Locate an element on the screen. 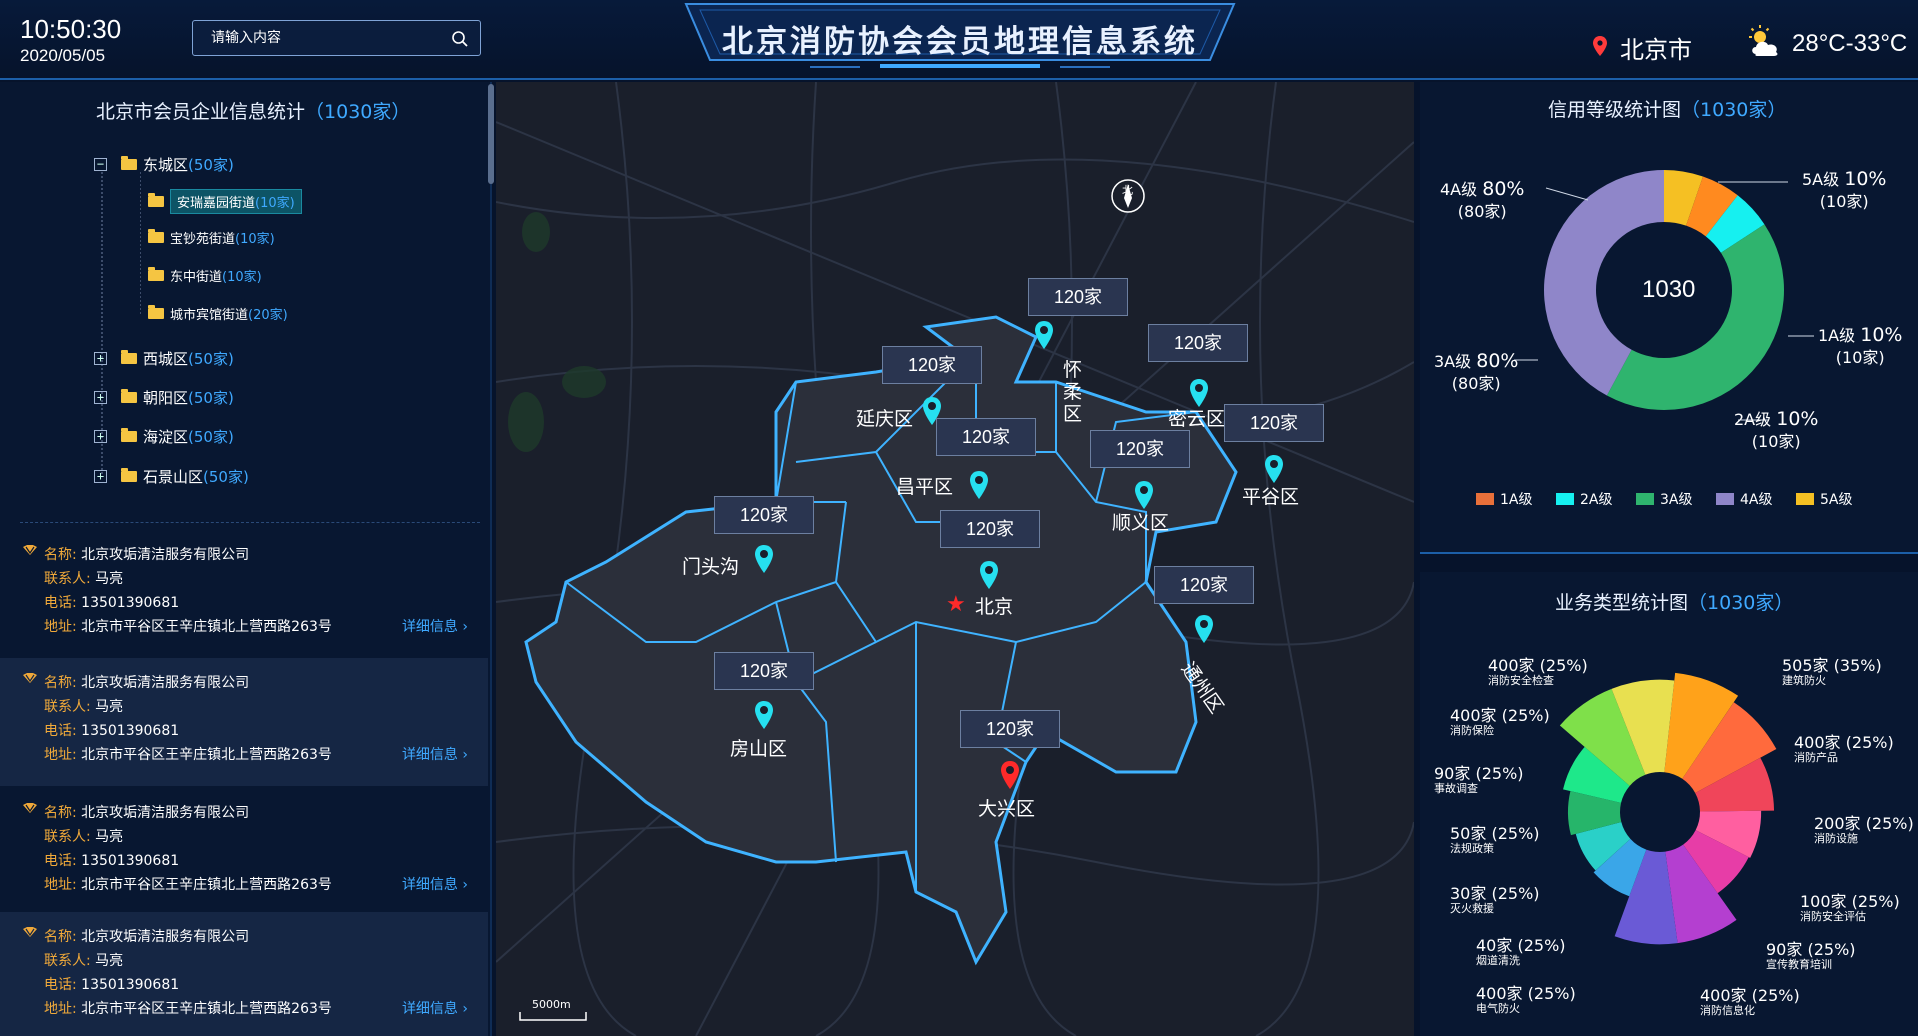 The image size is (1918, 1036). partly-cloudy-icon is located at coordinates (1763, 40).